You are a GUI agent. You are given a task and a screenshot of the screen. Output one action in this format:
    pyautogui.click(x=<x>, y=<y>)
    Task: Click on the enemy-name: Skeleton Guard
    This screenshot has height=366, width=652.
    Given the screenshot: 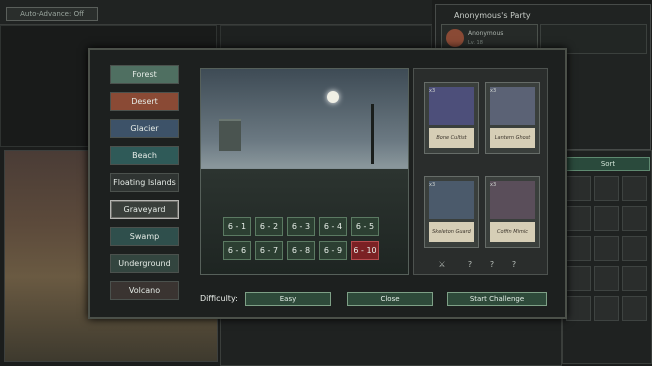 What is the action you would take?
    pyautogui.click(x=451, y=232)
    